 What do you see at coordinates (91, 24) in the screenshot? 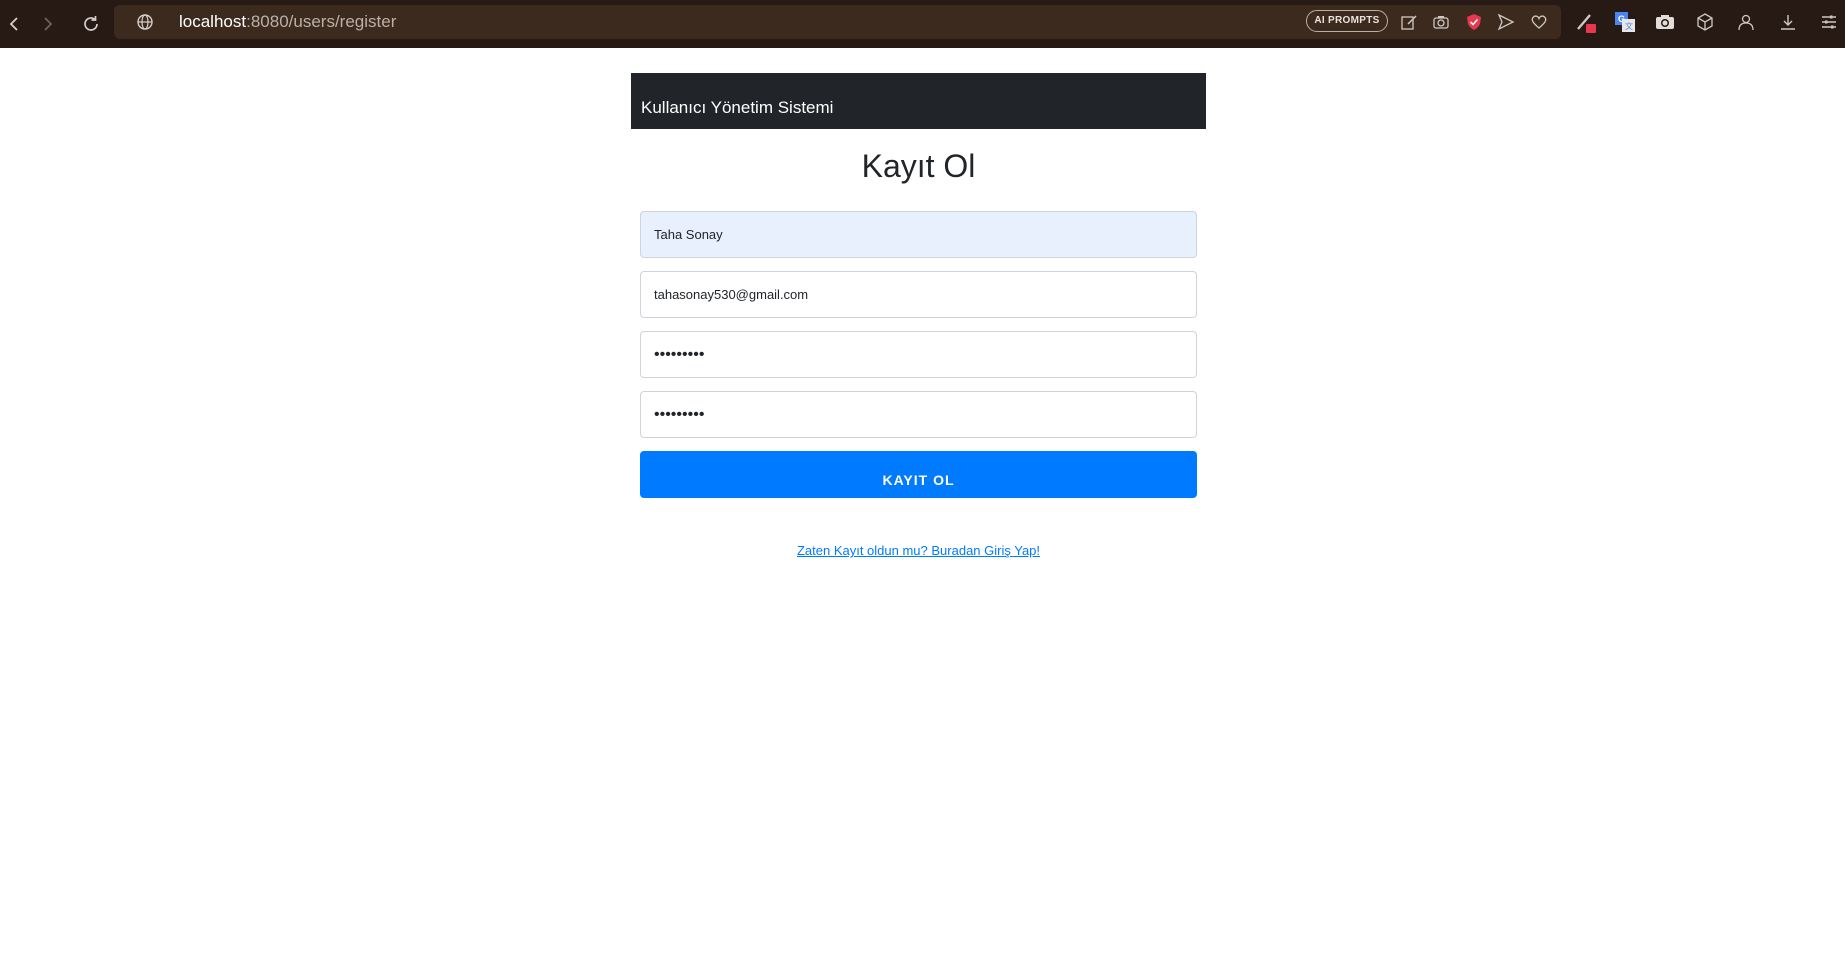
I see `reload-icon` at bounding box center [91, 24].